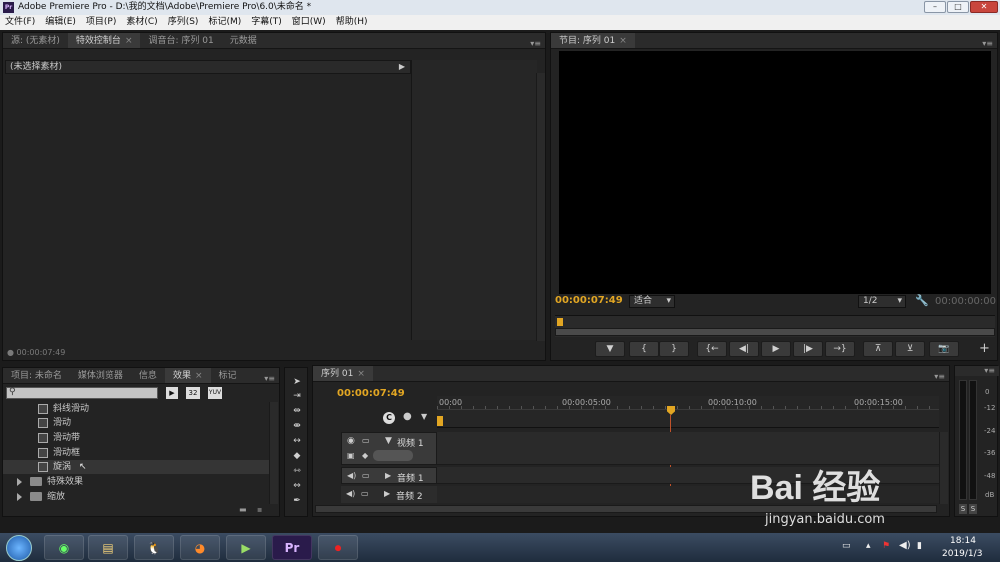  Describe the element at coordinates (136, 482) in the screenshot. I see `list-item: 特殊效果` at that location.